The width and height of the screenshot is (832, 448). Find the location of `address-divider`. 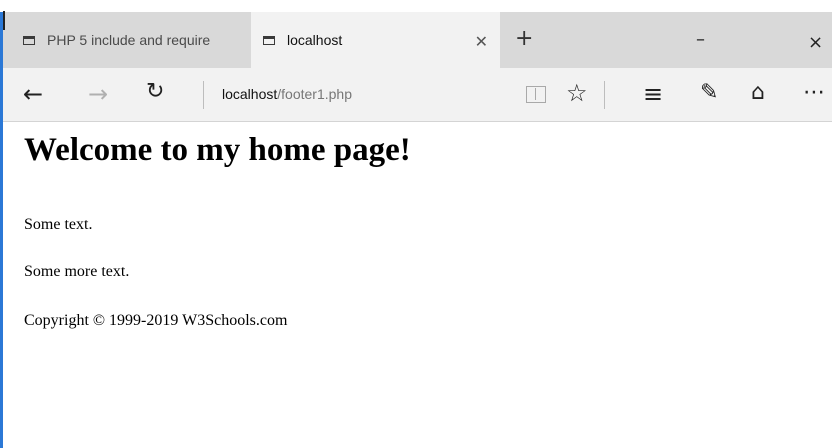

address-divider is located at coordinates (203, 95).